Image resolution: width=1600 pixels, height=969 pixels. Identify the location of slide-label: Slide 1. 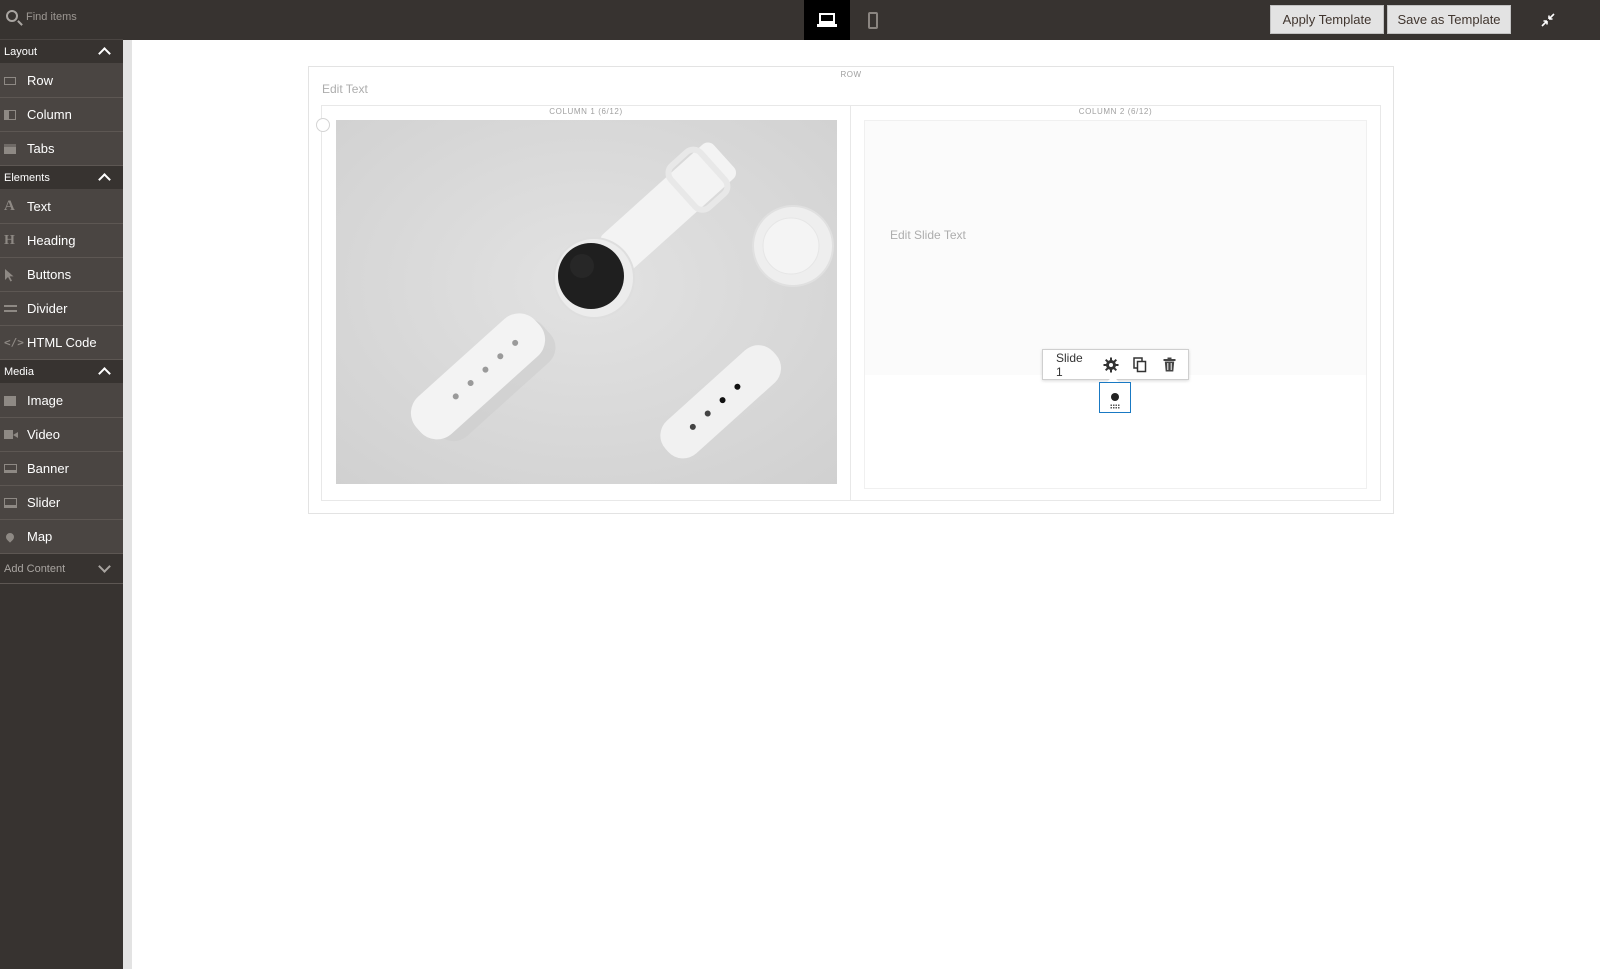
(1069, 364).